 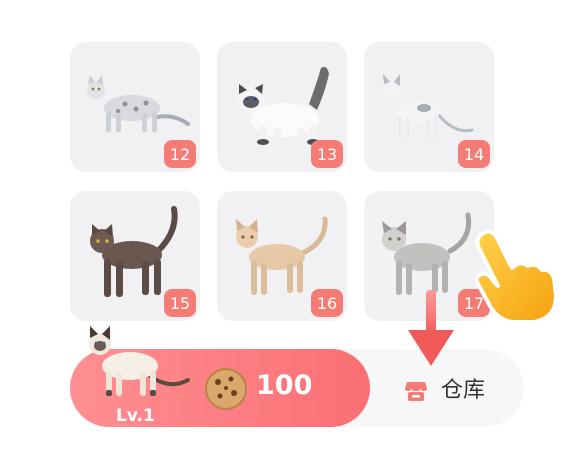 I want to click on cat-card-14: 14, so click(x=429, y=107).